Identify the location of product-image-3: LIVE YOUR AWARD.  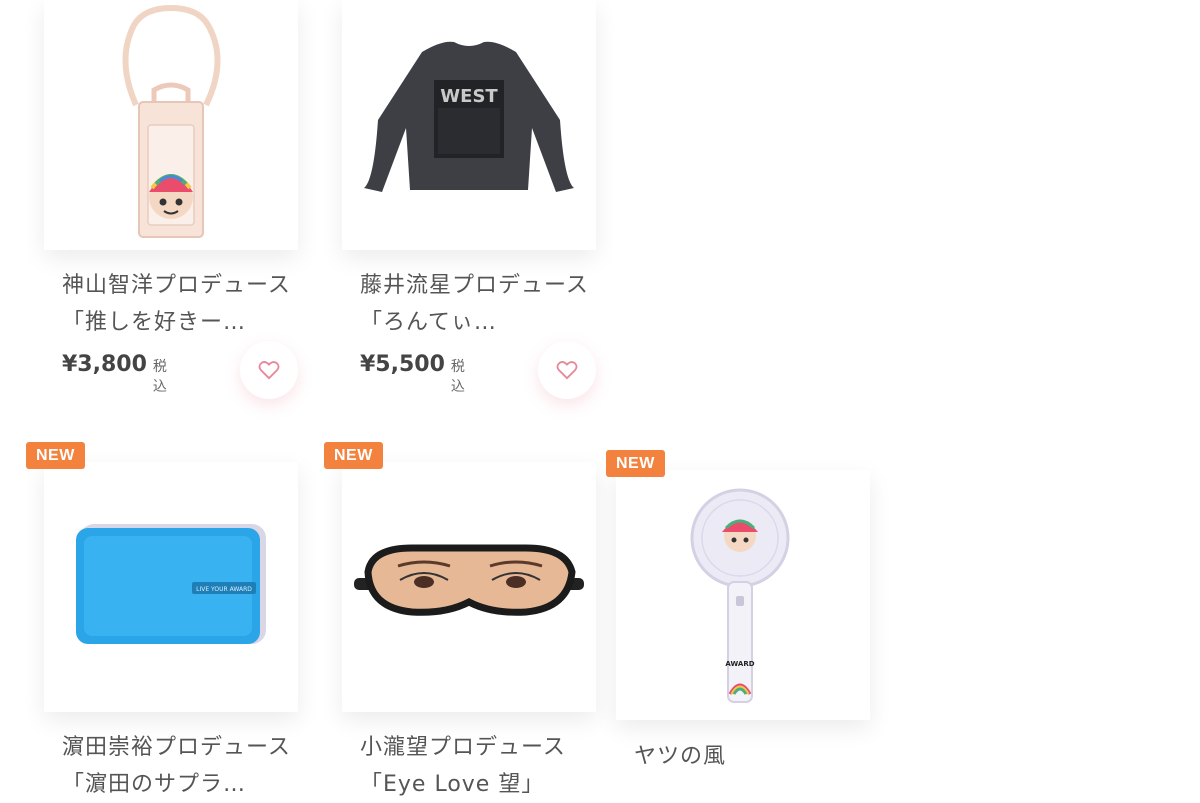
(171, 587).